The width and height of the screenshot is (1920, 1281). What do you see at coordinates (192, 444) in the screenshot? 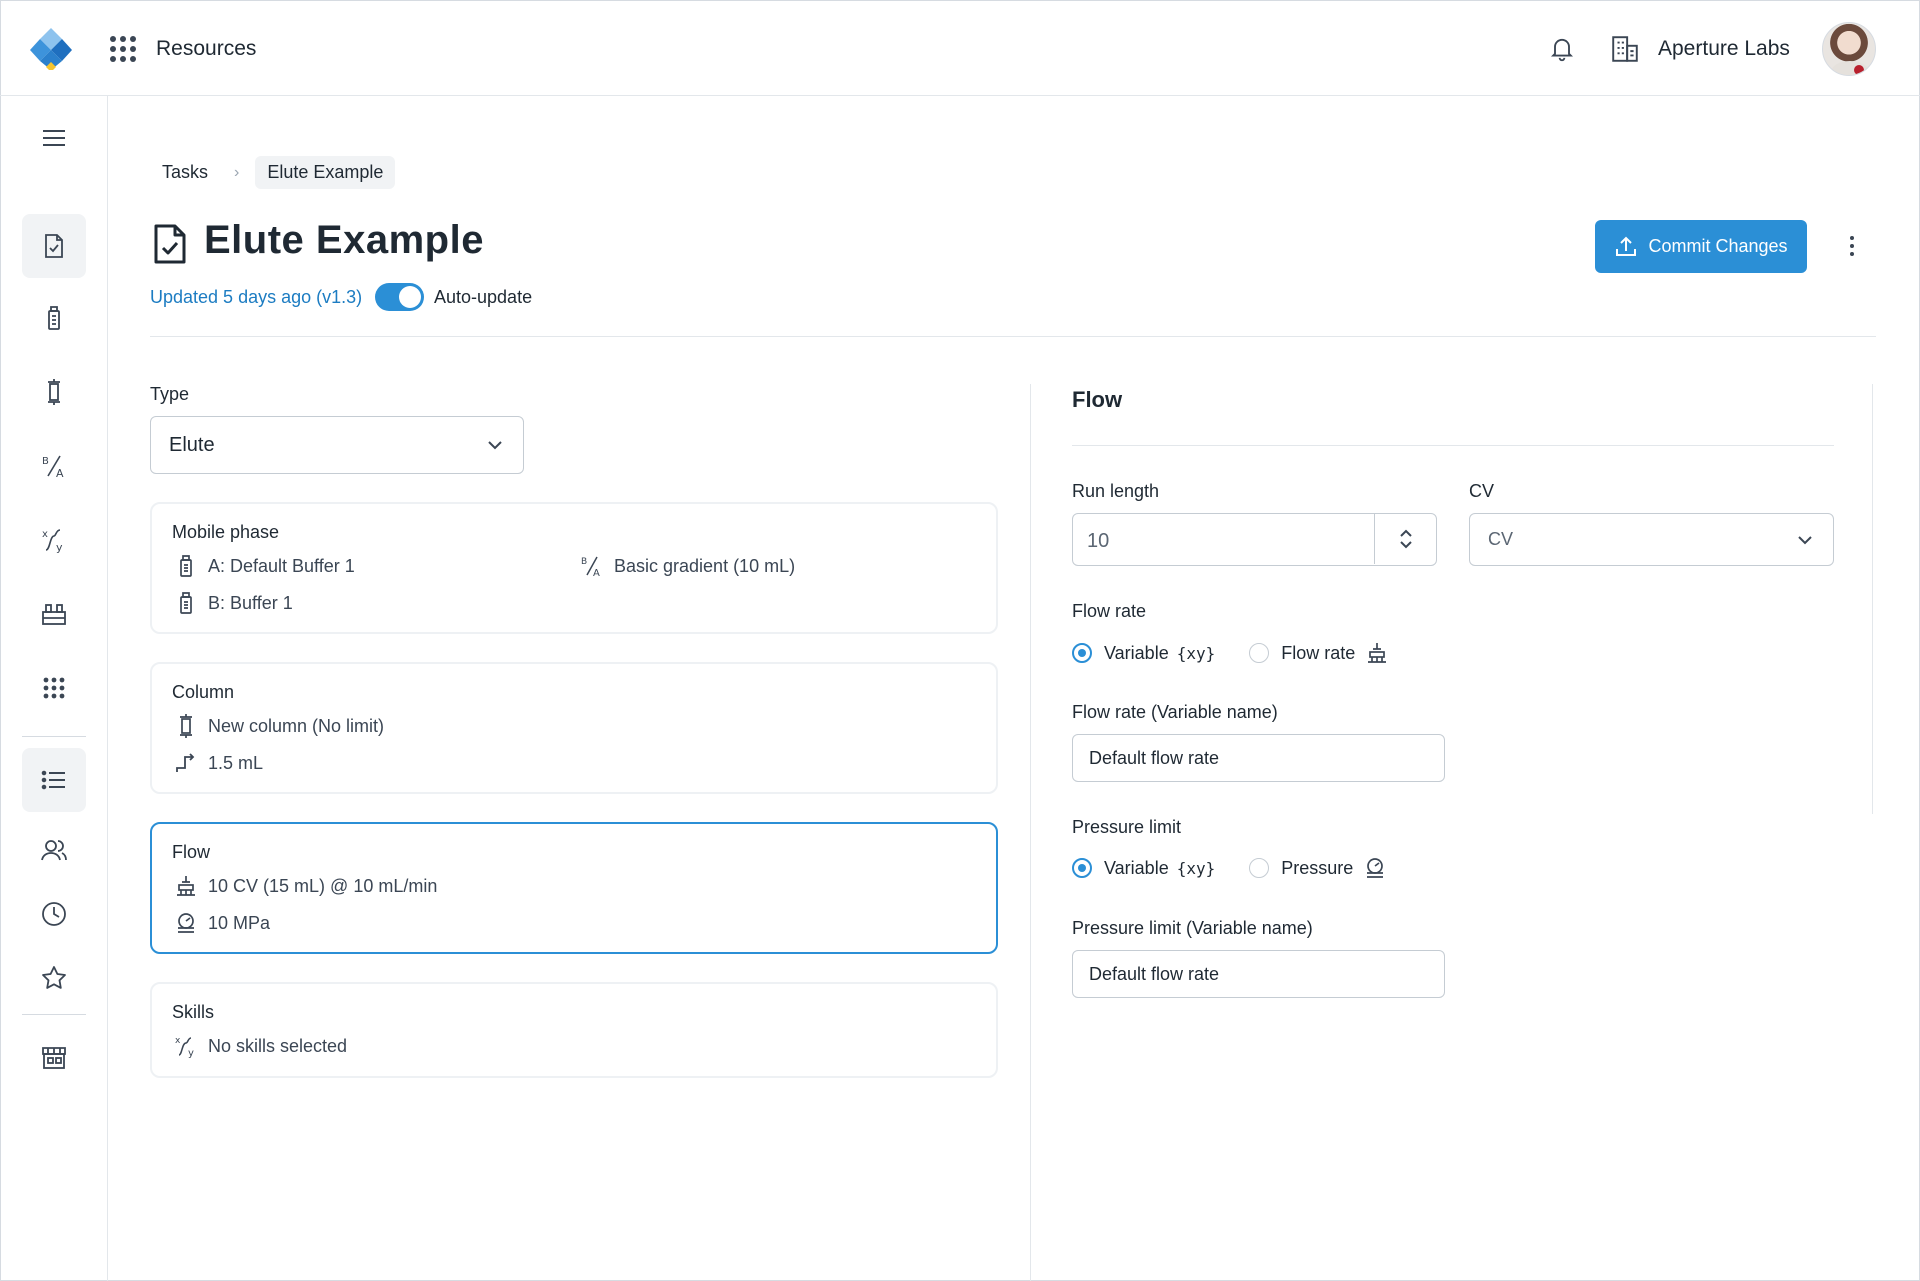
I see `type-select-value: Elute` at bounding box center [192, 444].